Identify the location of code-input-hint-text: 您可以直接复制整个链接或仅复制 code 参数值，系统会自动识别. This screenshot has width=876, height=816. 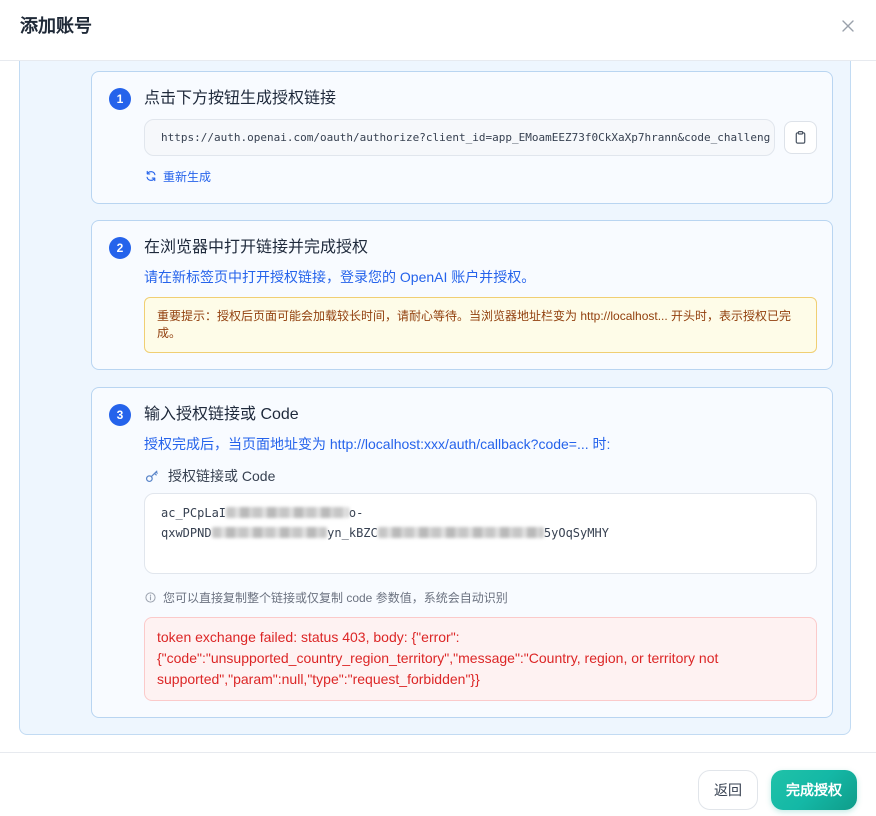
(335, 597).